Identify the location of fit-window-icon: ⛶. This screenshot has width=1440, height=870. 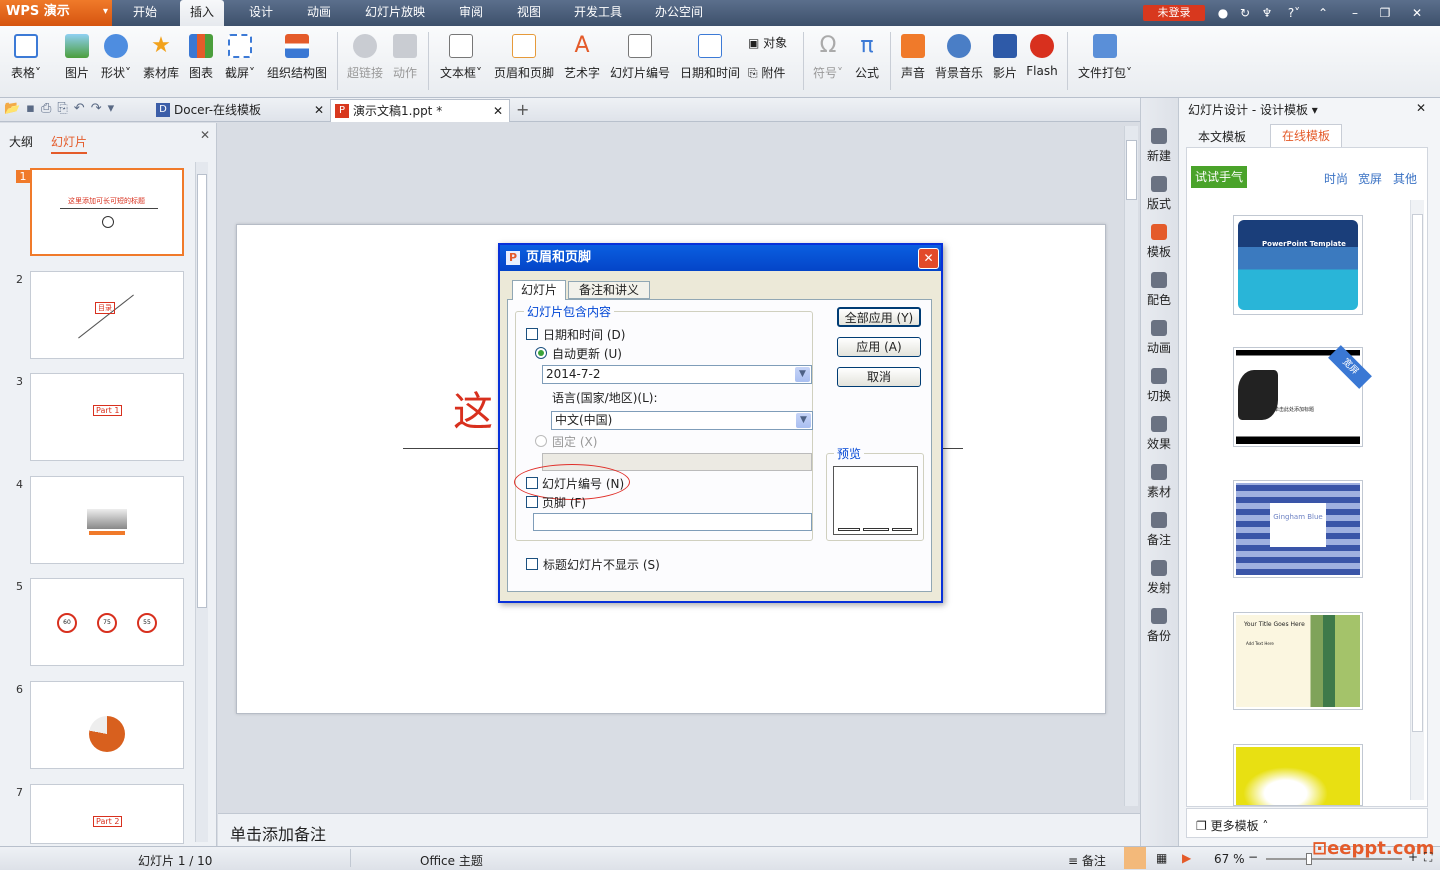
(1428, 857).